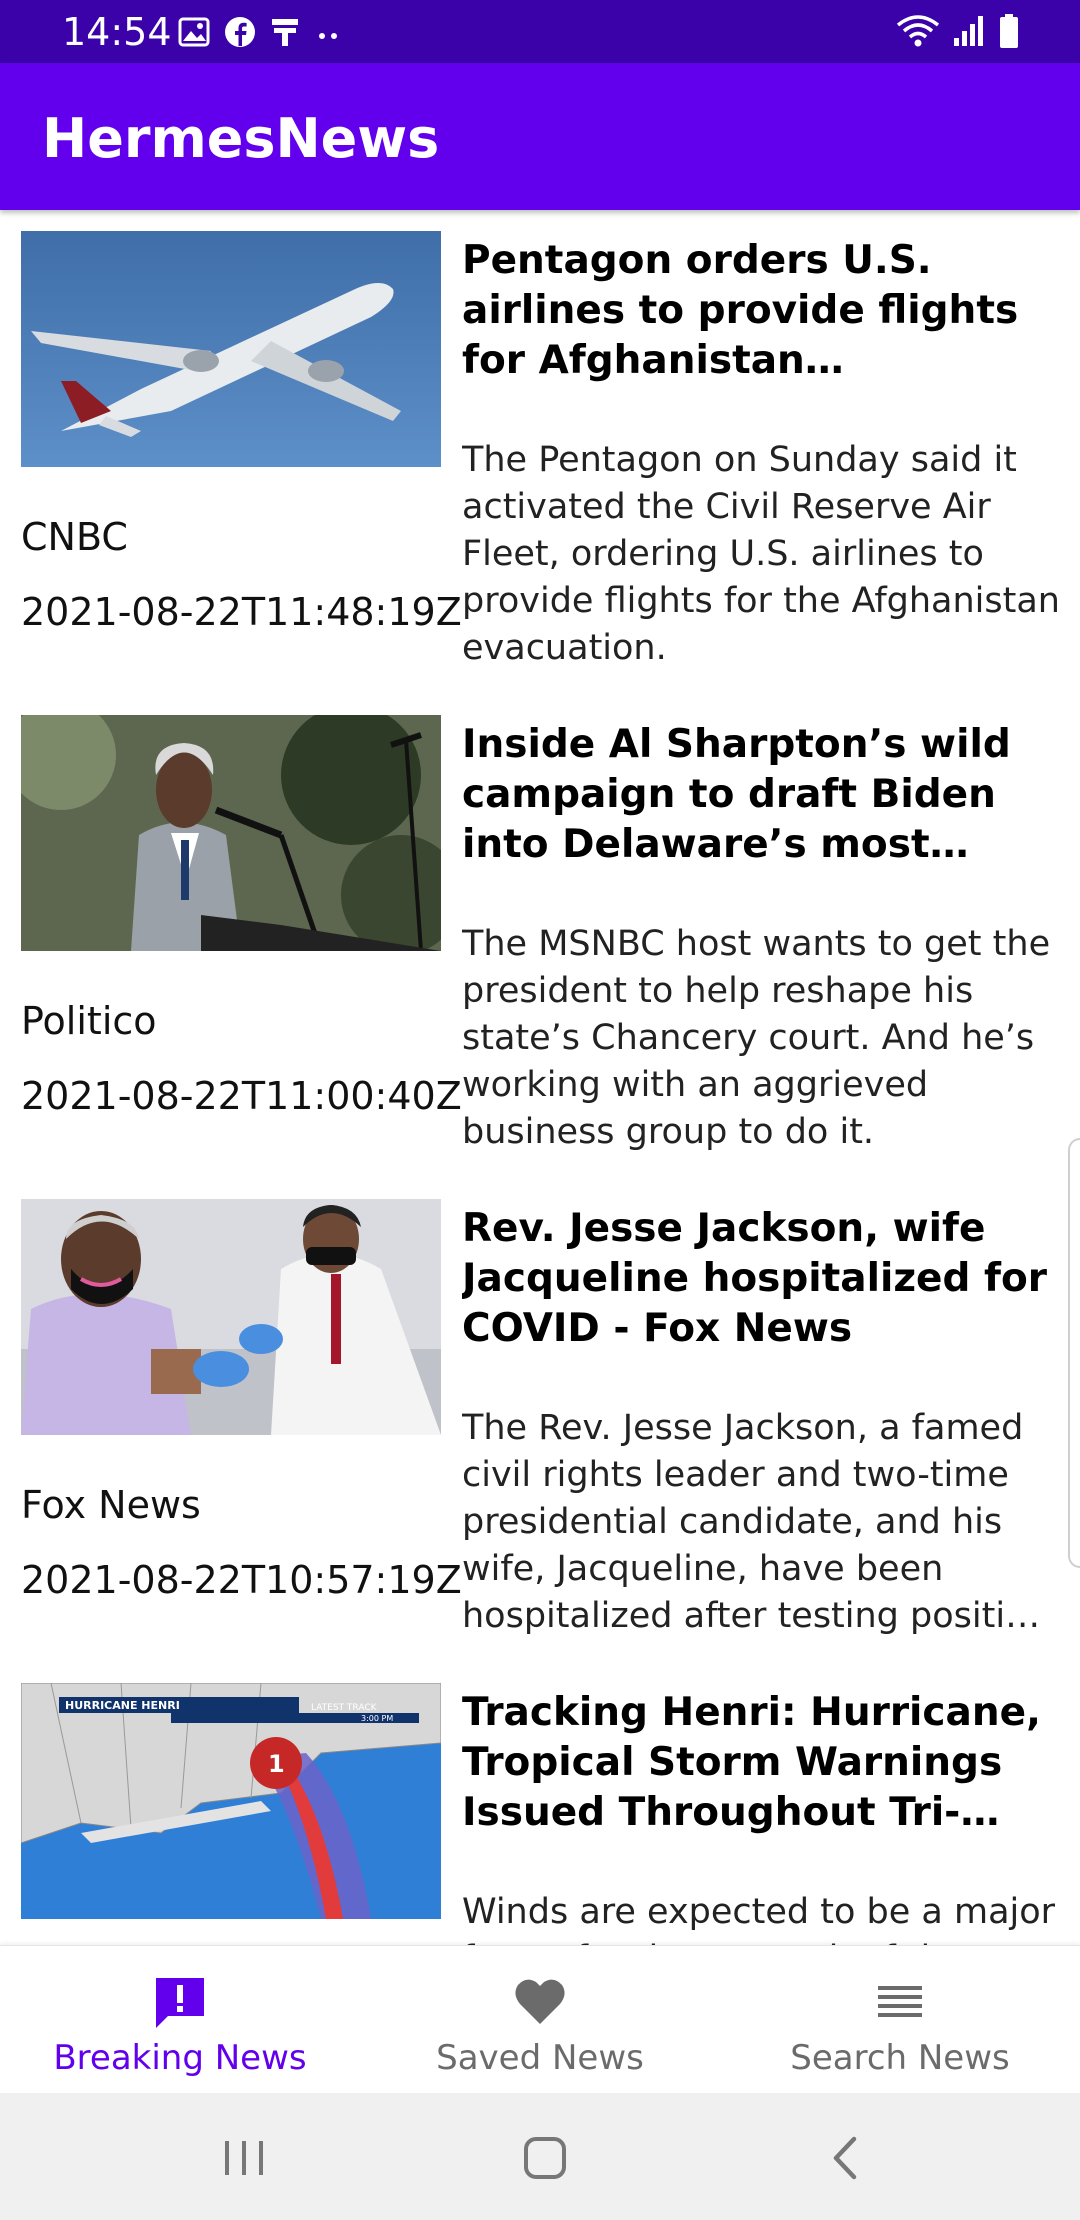  What do you see at coordinates (241, 138) in the screenshot?
I see `app-title: HermesNews` at bounding box center [241, 138].